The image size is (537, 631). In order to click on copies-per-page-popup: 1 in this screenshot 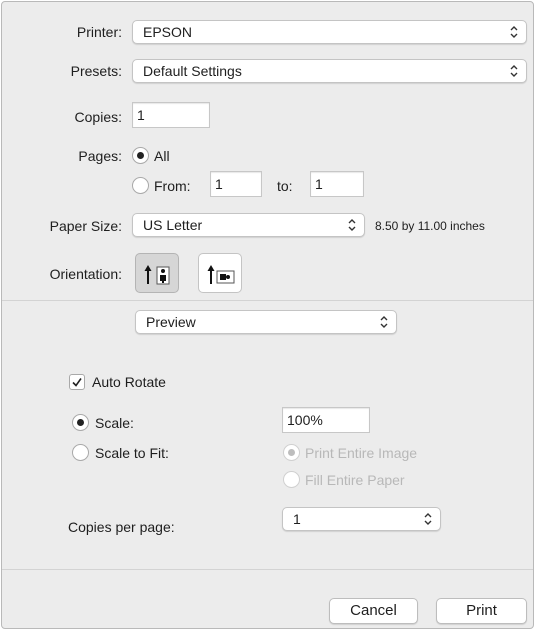, I will do `click(361, 519)`.